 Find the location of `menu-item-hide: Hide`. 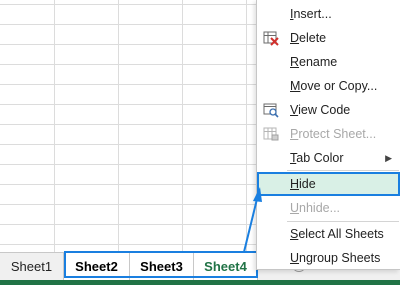

menu-item-hide: Hide is located at coordinates (328, 184).